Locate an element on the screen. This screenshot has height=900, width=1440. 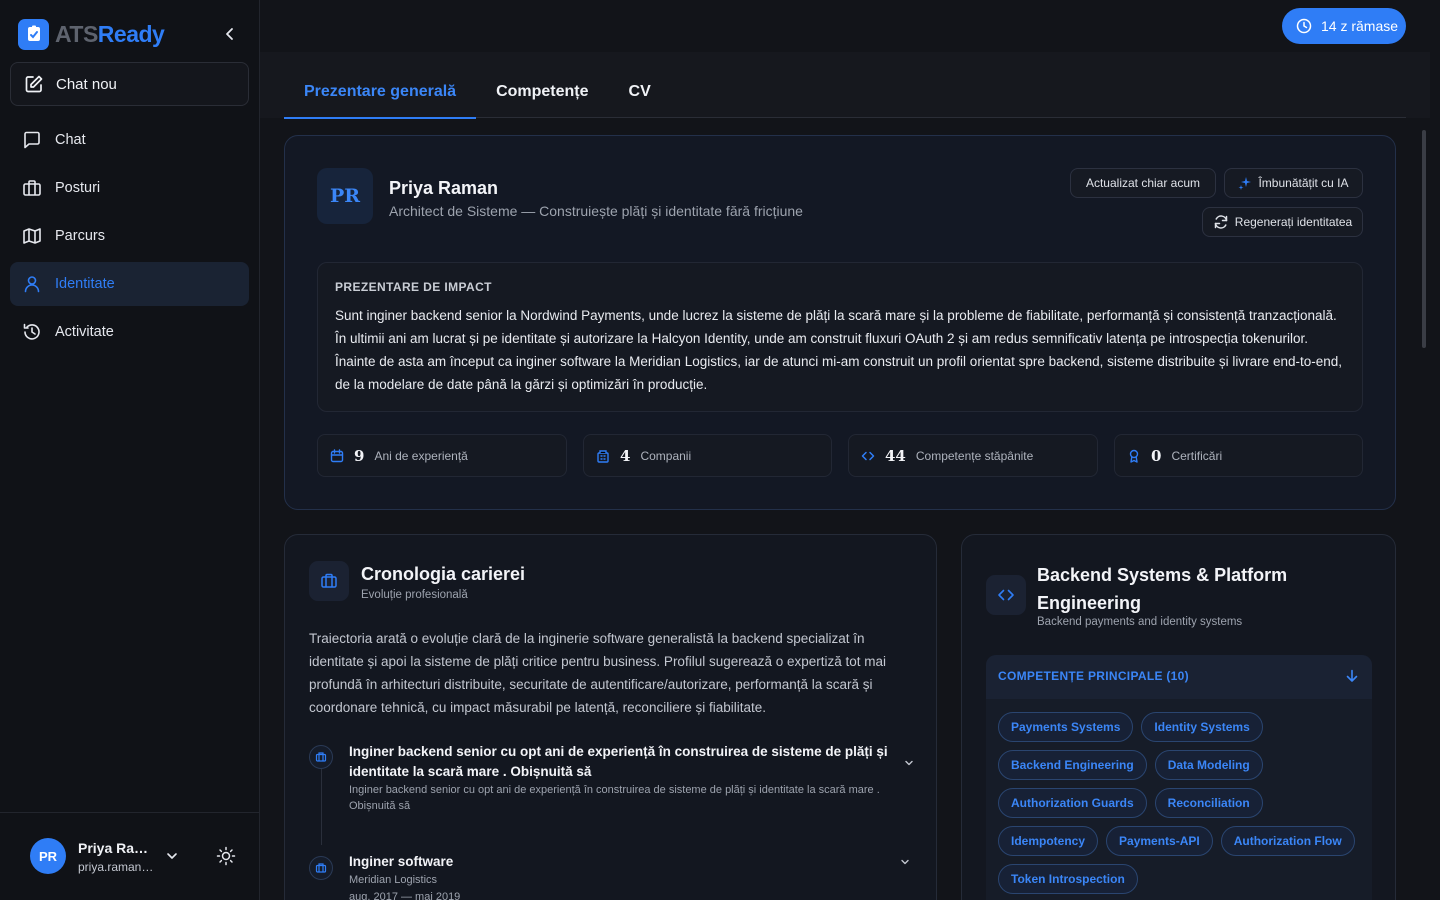
brand-logo: ATSReady is located at coordinates (130, 34).